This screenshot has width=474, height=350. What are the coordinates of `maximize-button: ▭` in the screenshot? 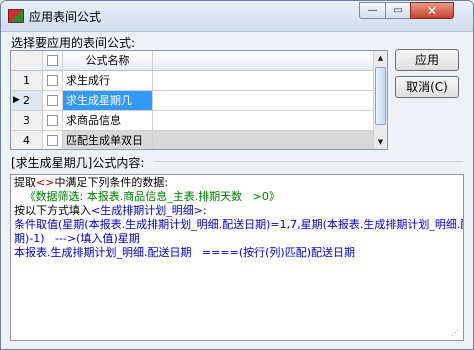 It's located at (397, 10).